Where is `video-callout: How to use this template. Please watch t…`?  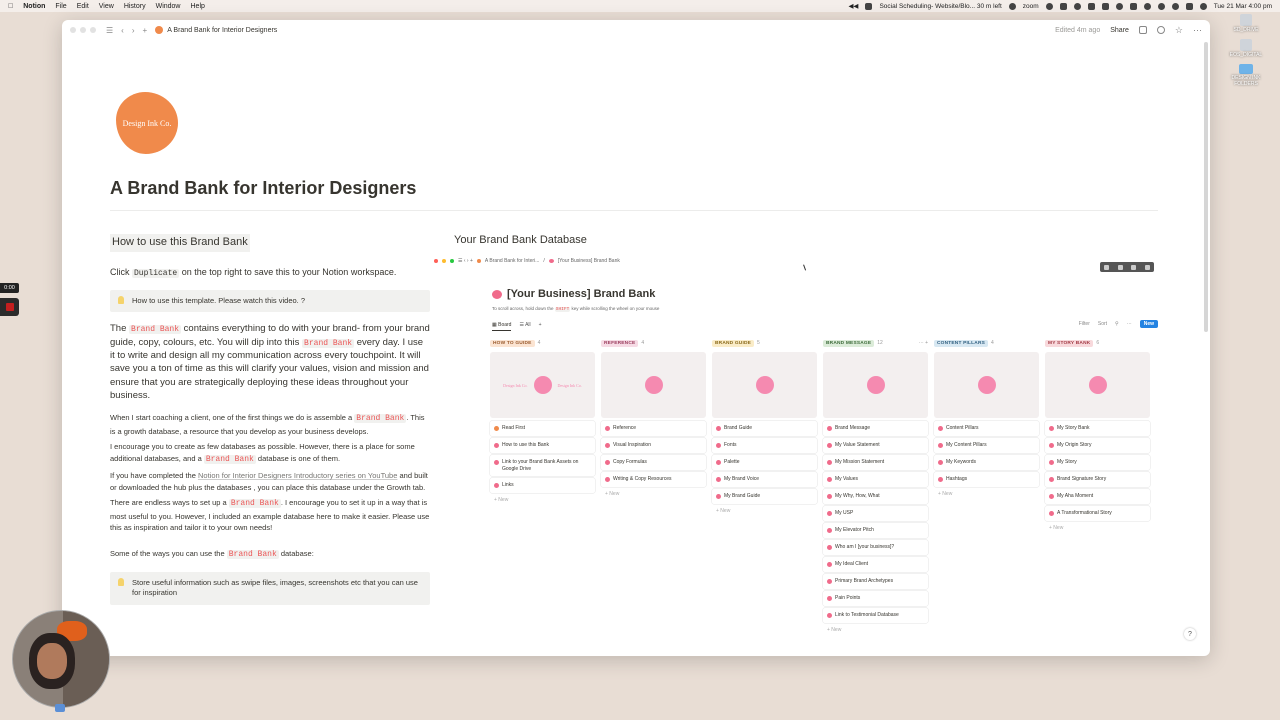 video-callout: How to use this template. Please watch t… is located at coordinates (270, 301).